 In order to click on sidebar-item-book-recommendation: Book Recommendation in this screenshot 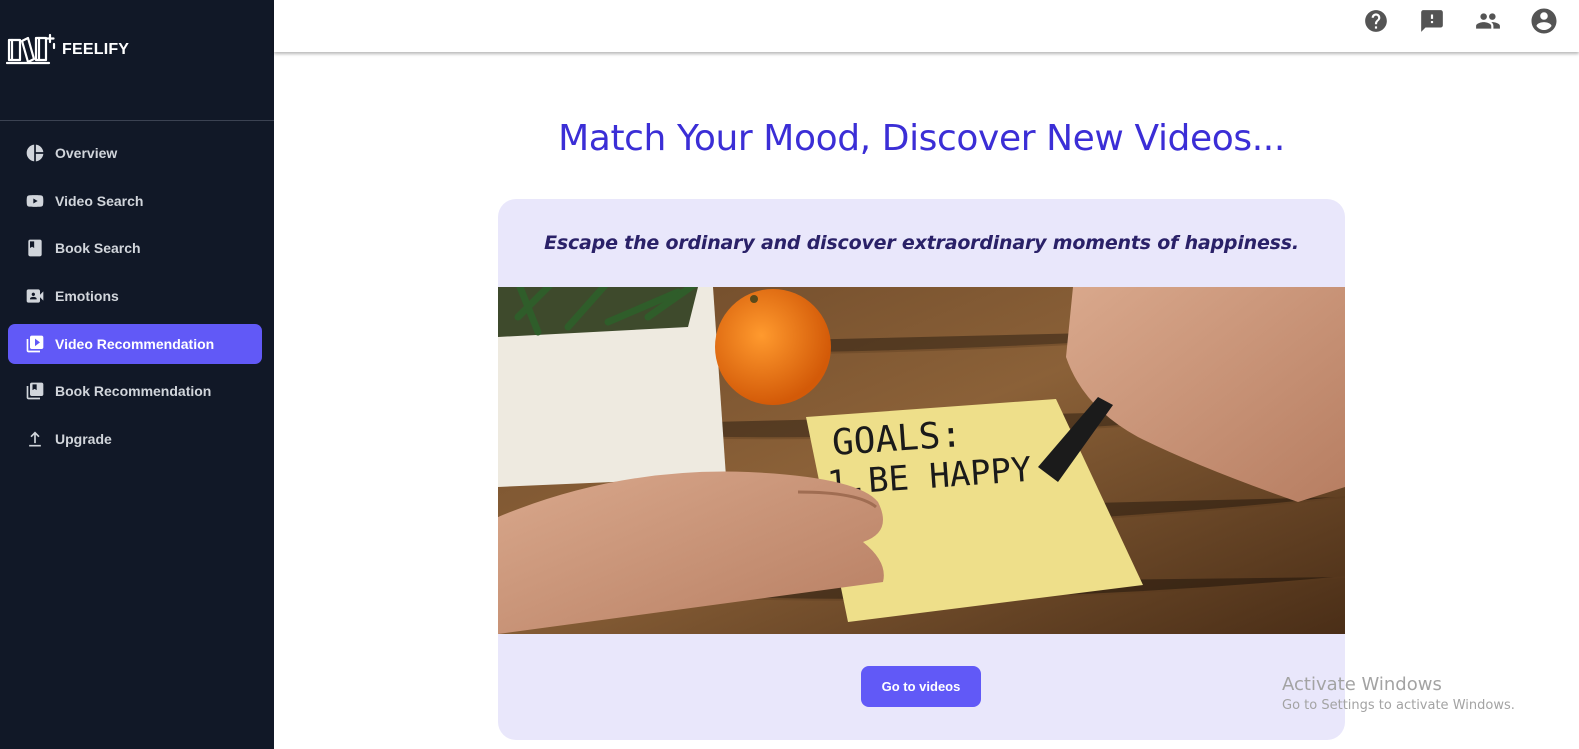, I will do `click(135, 391)`.